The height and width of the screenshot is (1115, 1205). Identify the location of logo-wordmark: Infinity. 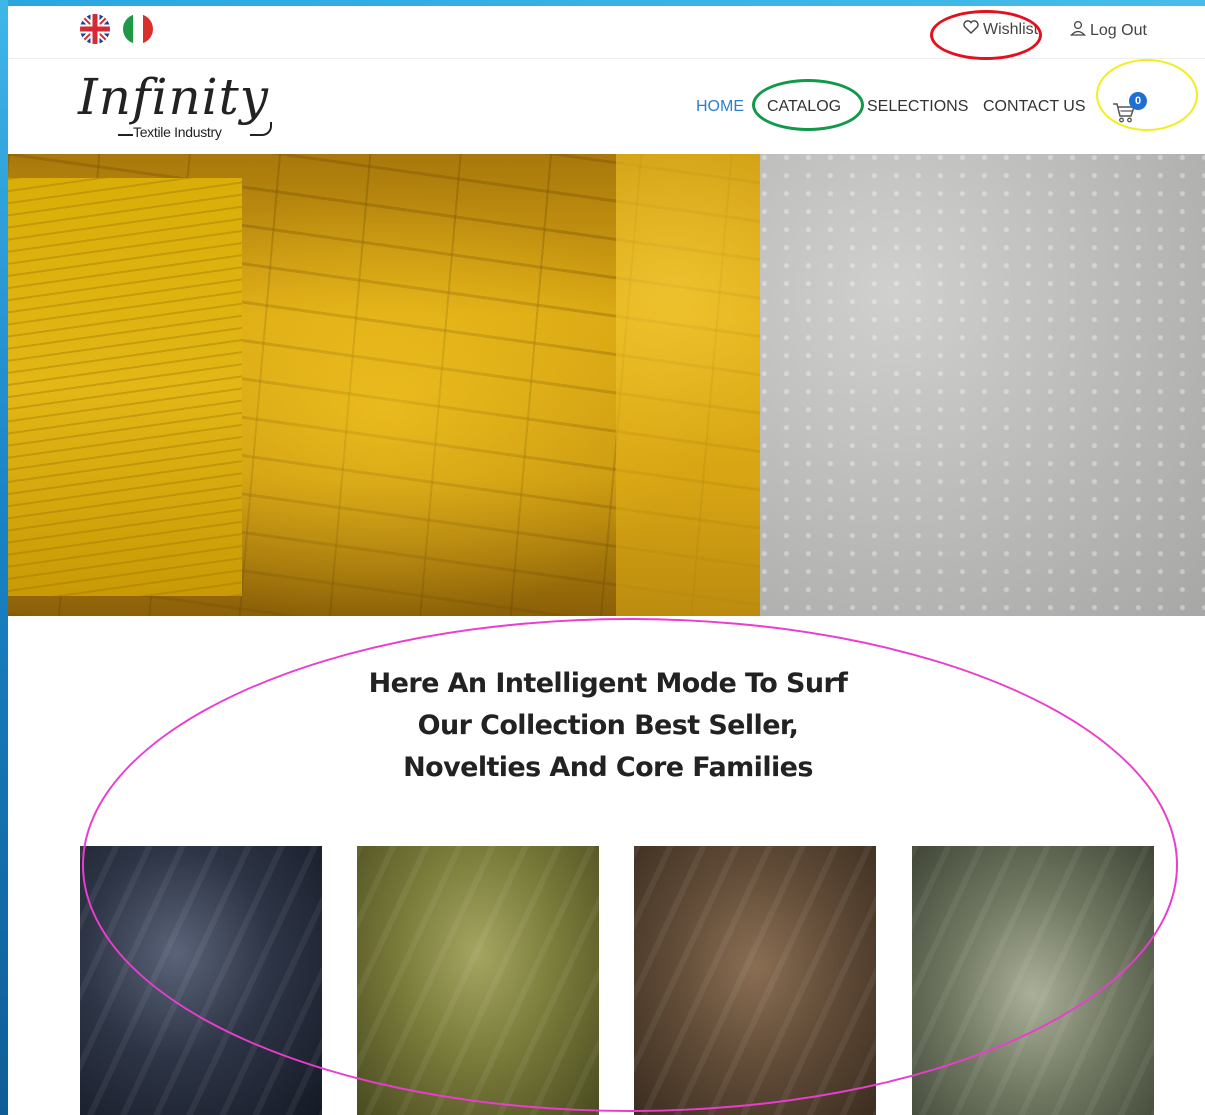
(173, 97).